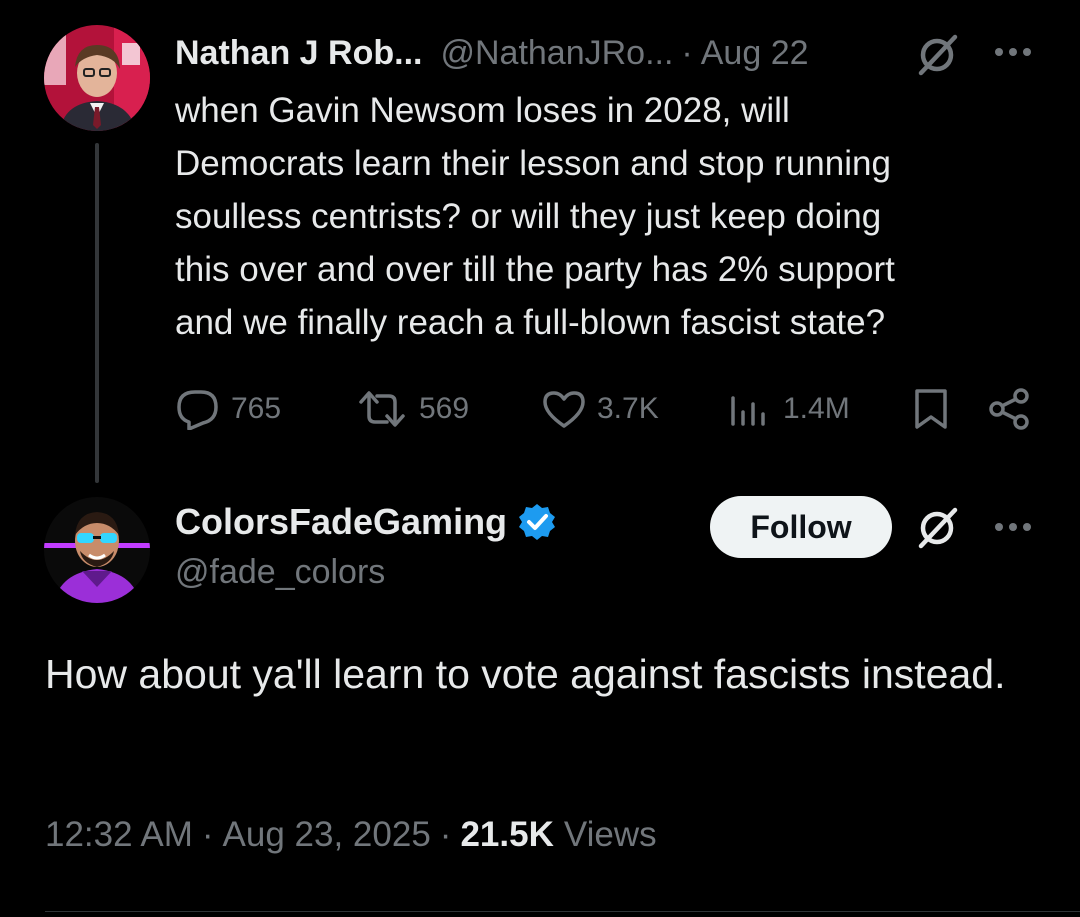 Image resolution: width=1080 pixels, height=917 pixels. I want to click on views-button: 1.4M, so click(787, 409).